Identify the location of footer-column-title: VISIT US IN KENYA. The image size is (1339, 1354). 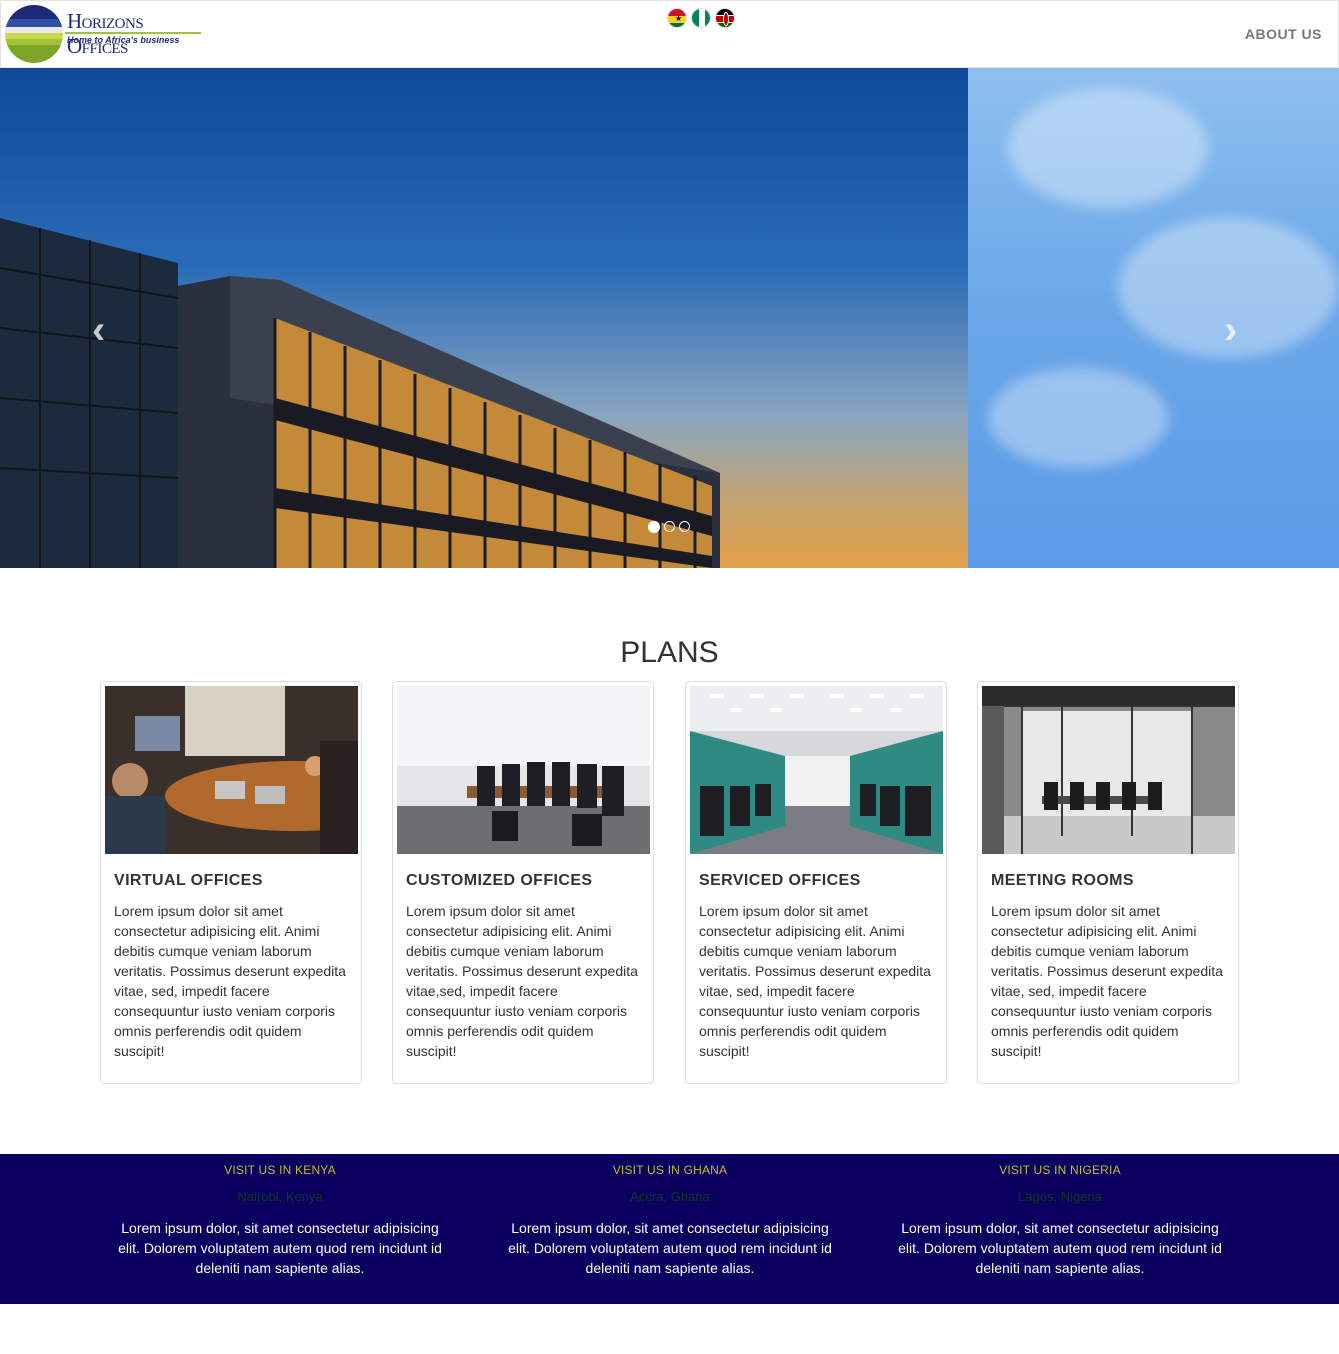
(280, 1170).